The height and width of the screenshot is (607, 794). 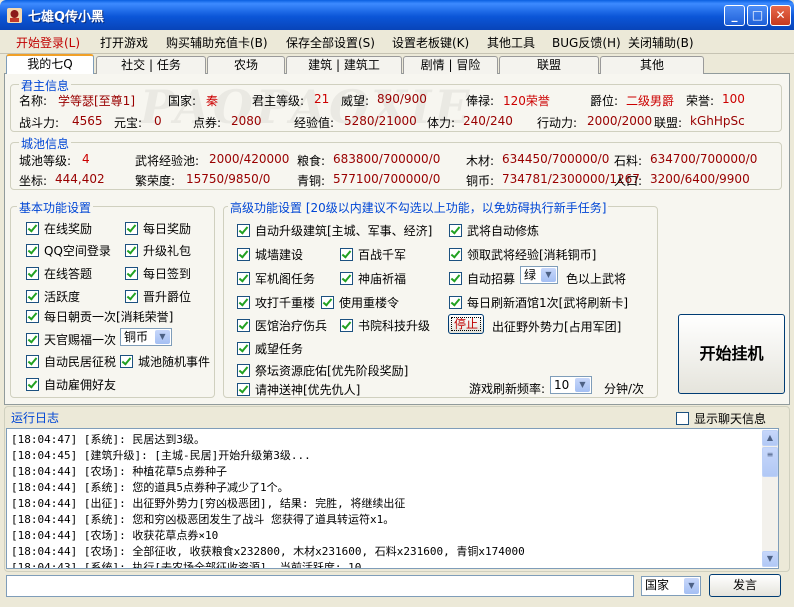 I want to click on maximize-button: □, so click(x=757, y=15).